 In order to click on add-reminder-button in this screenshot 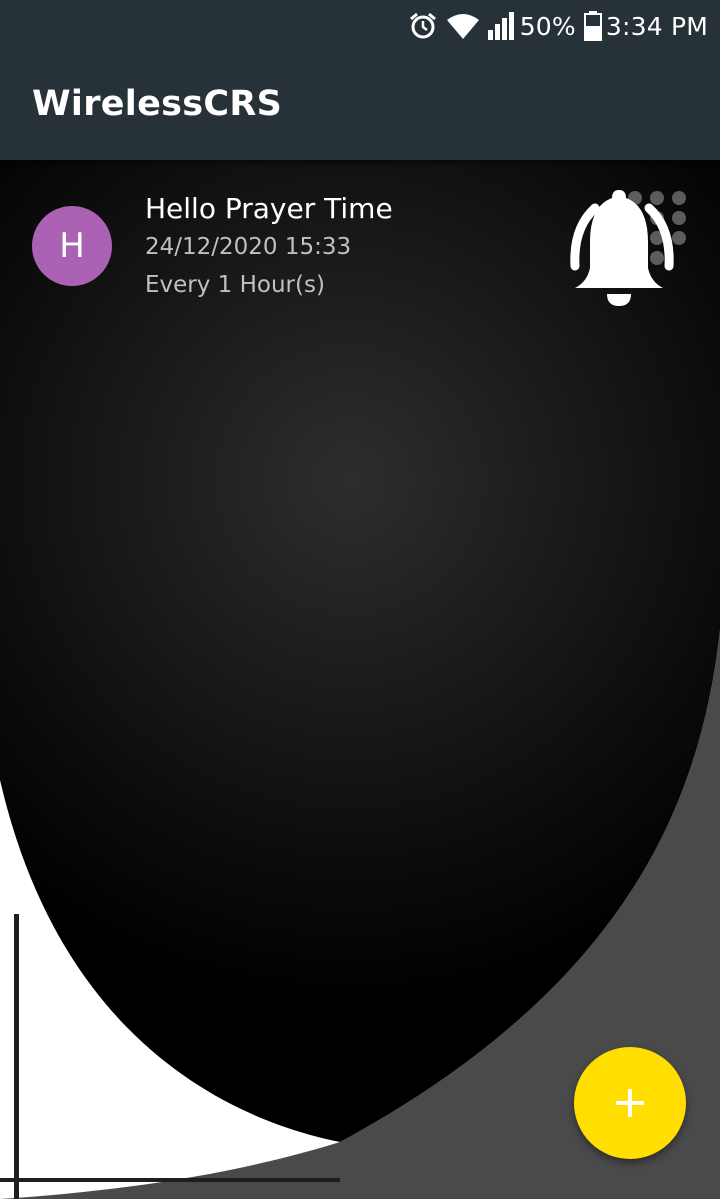, I will do `click(630, 1103)`.